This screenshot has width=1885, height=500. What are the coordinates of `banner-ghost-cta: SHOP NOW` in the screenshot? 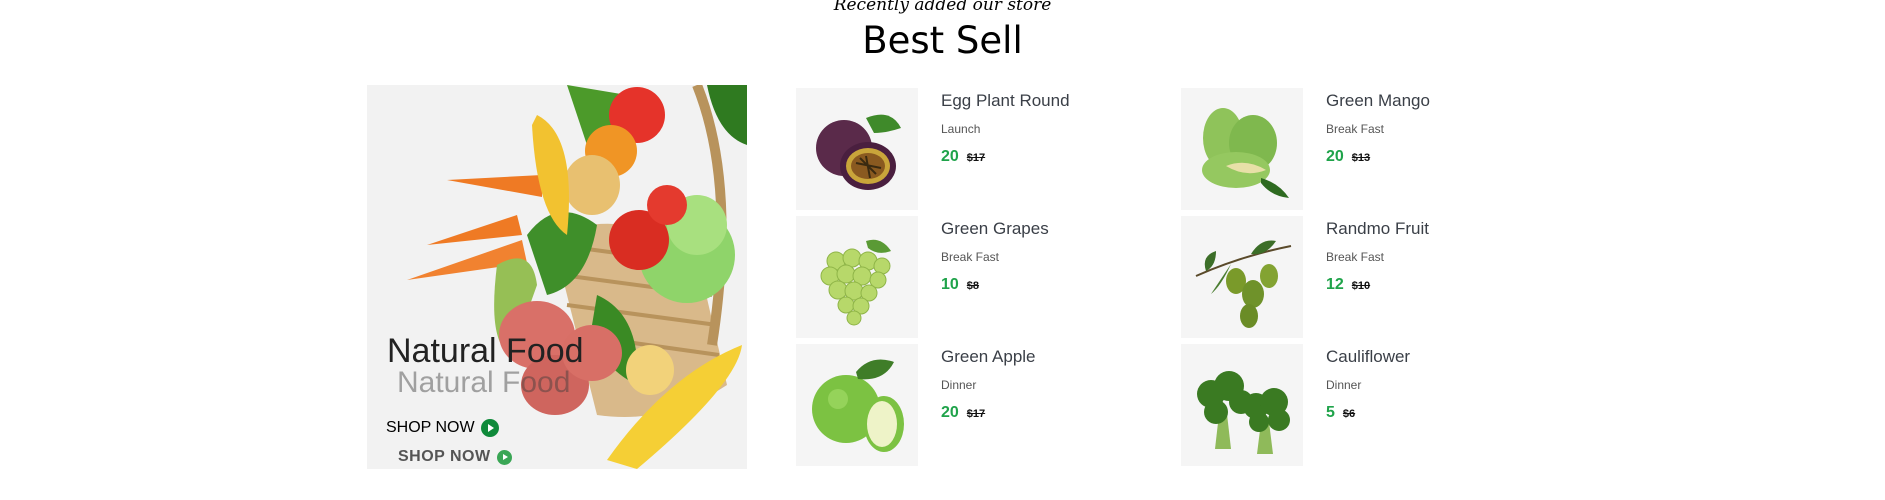 It's located at (455, 457).